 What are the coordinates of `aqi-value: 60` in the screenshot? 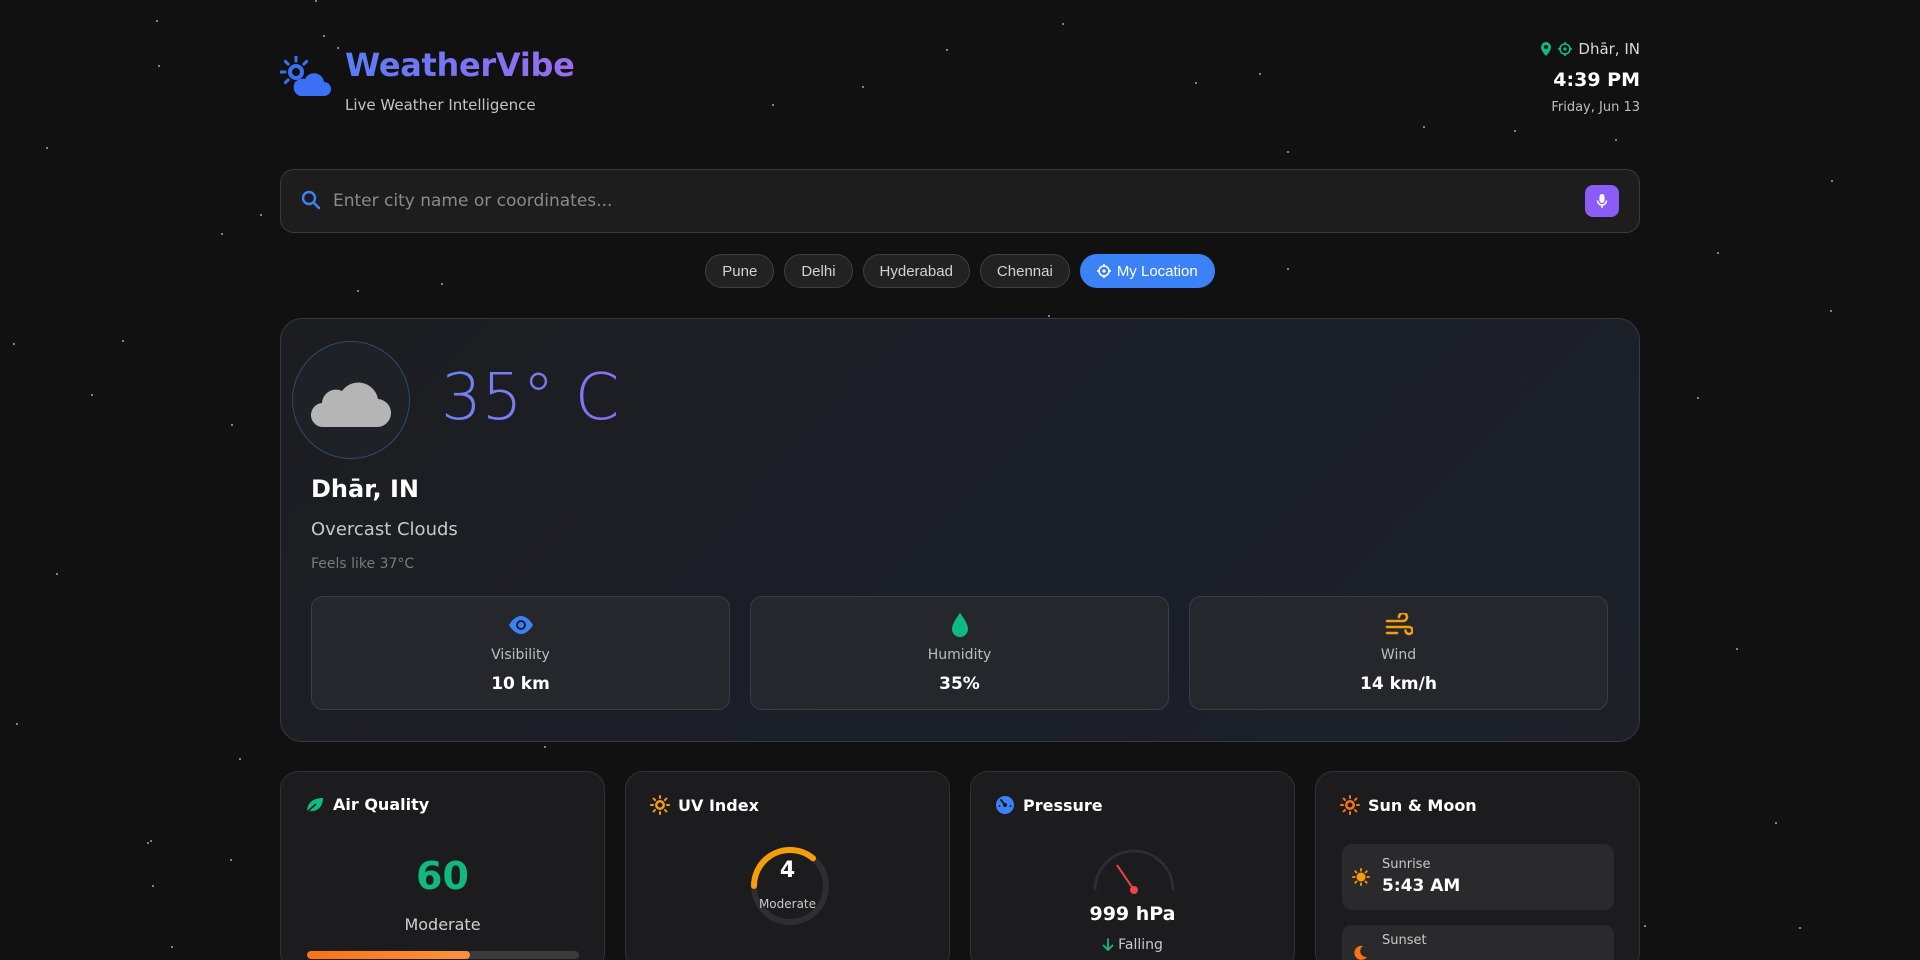 It's located at (442, 876).